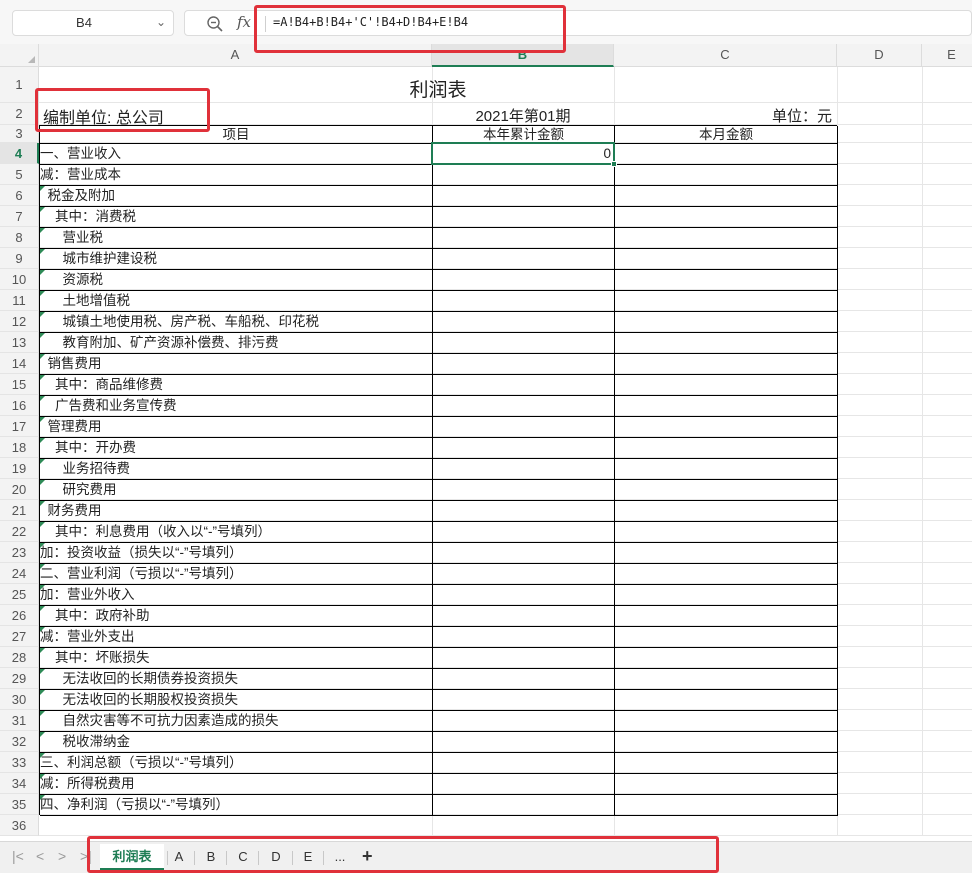  What do you see at coordinates (19, 699) in the screenshot?
I see `row-header-30: 30` at bounding box center [19, 699].